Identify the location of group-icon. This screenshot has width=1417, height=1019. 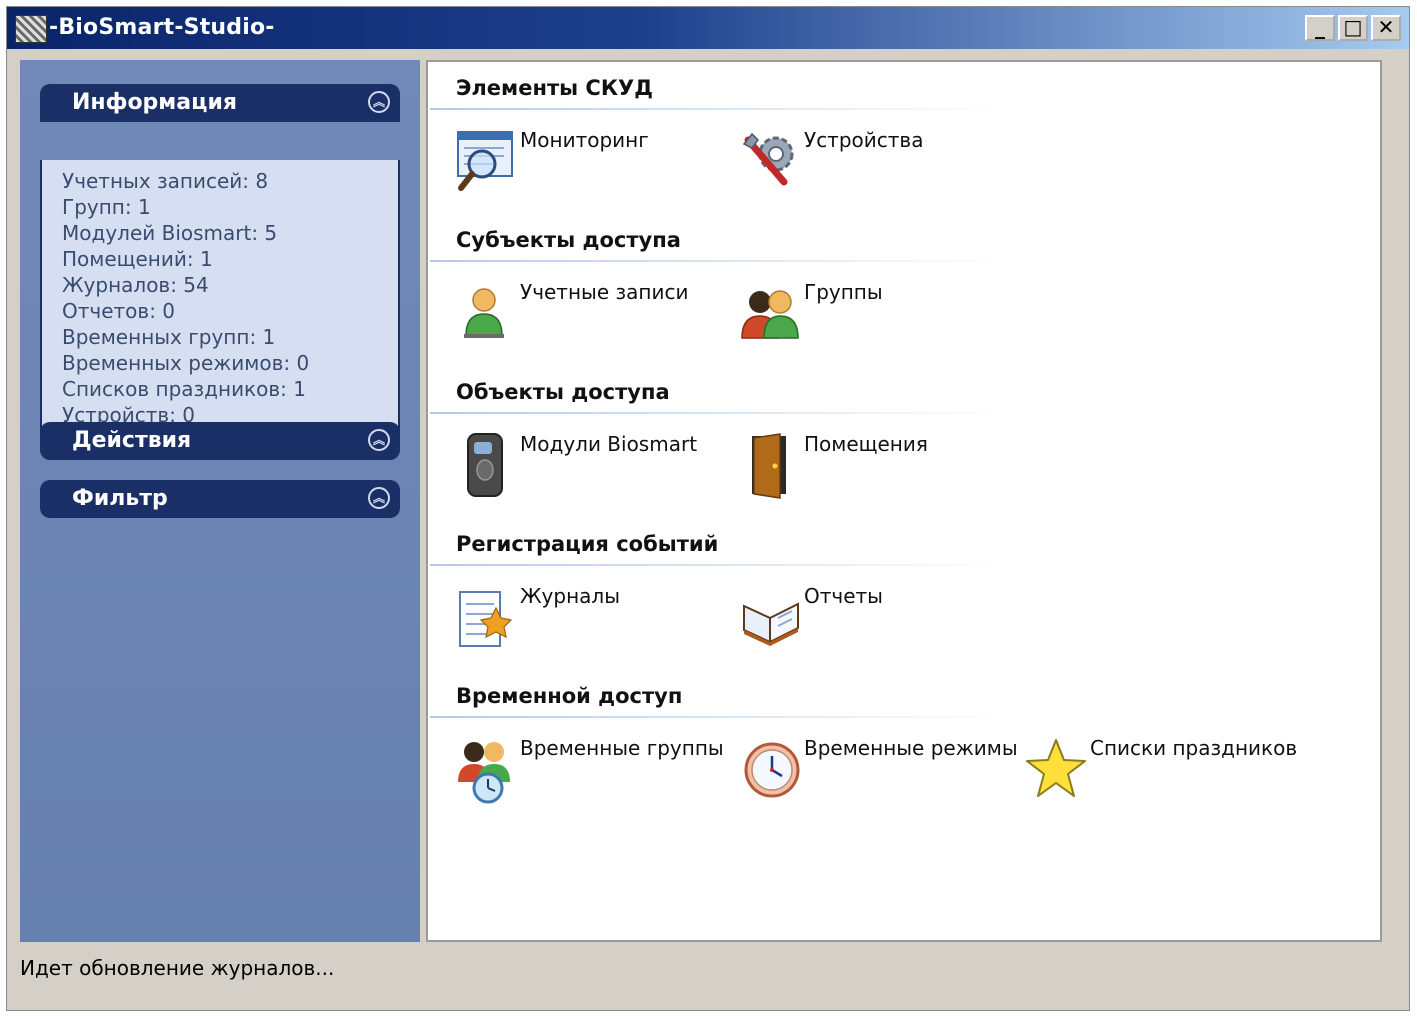
(770, 314).